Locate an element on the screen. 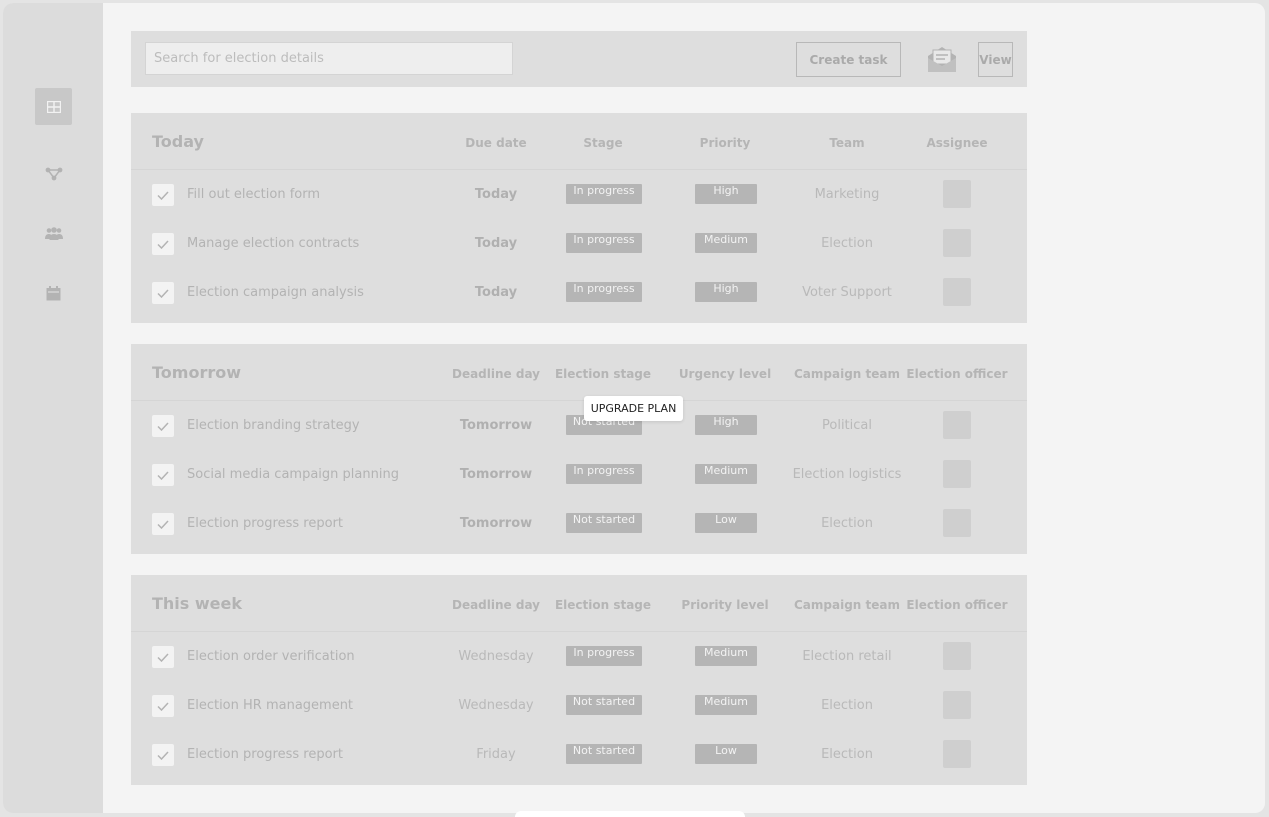 This screenshot has width=1269, height=817. sidebar-item-calendar is located at coordinates (53, 293).